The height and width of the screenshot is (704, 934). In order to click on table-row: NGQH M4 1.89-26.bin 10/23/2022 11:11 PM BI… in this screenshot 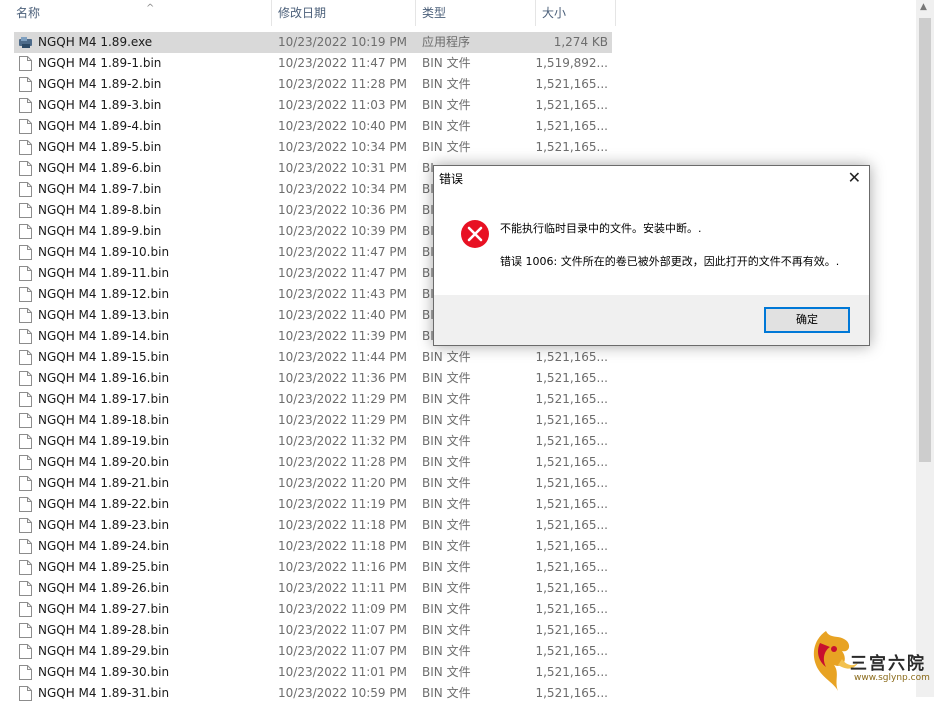, I will do `click(313, 588)`.